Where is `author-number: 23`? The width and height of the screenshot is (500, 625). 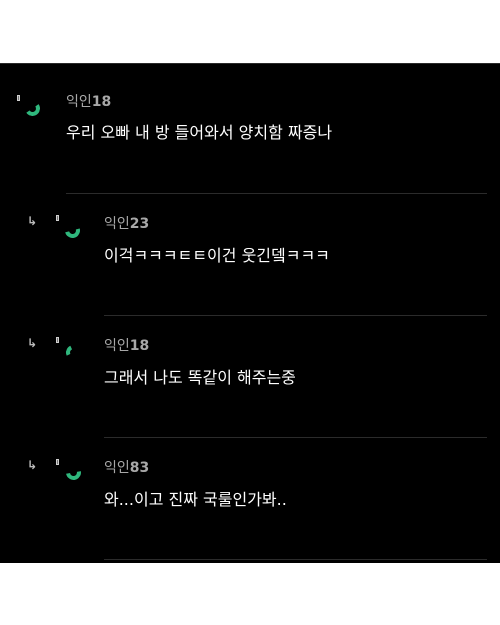 author-number: 23 is located at coordinates (139, 224).